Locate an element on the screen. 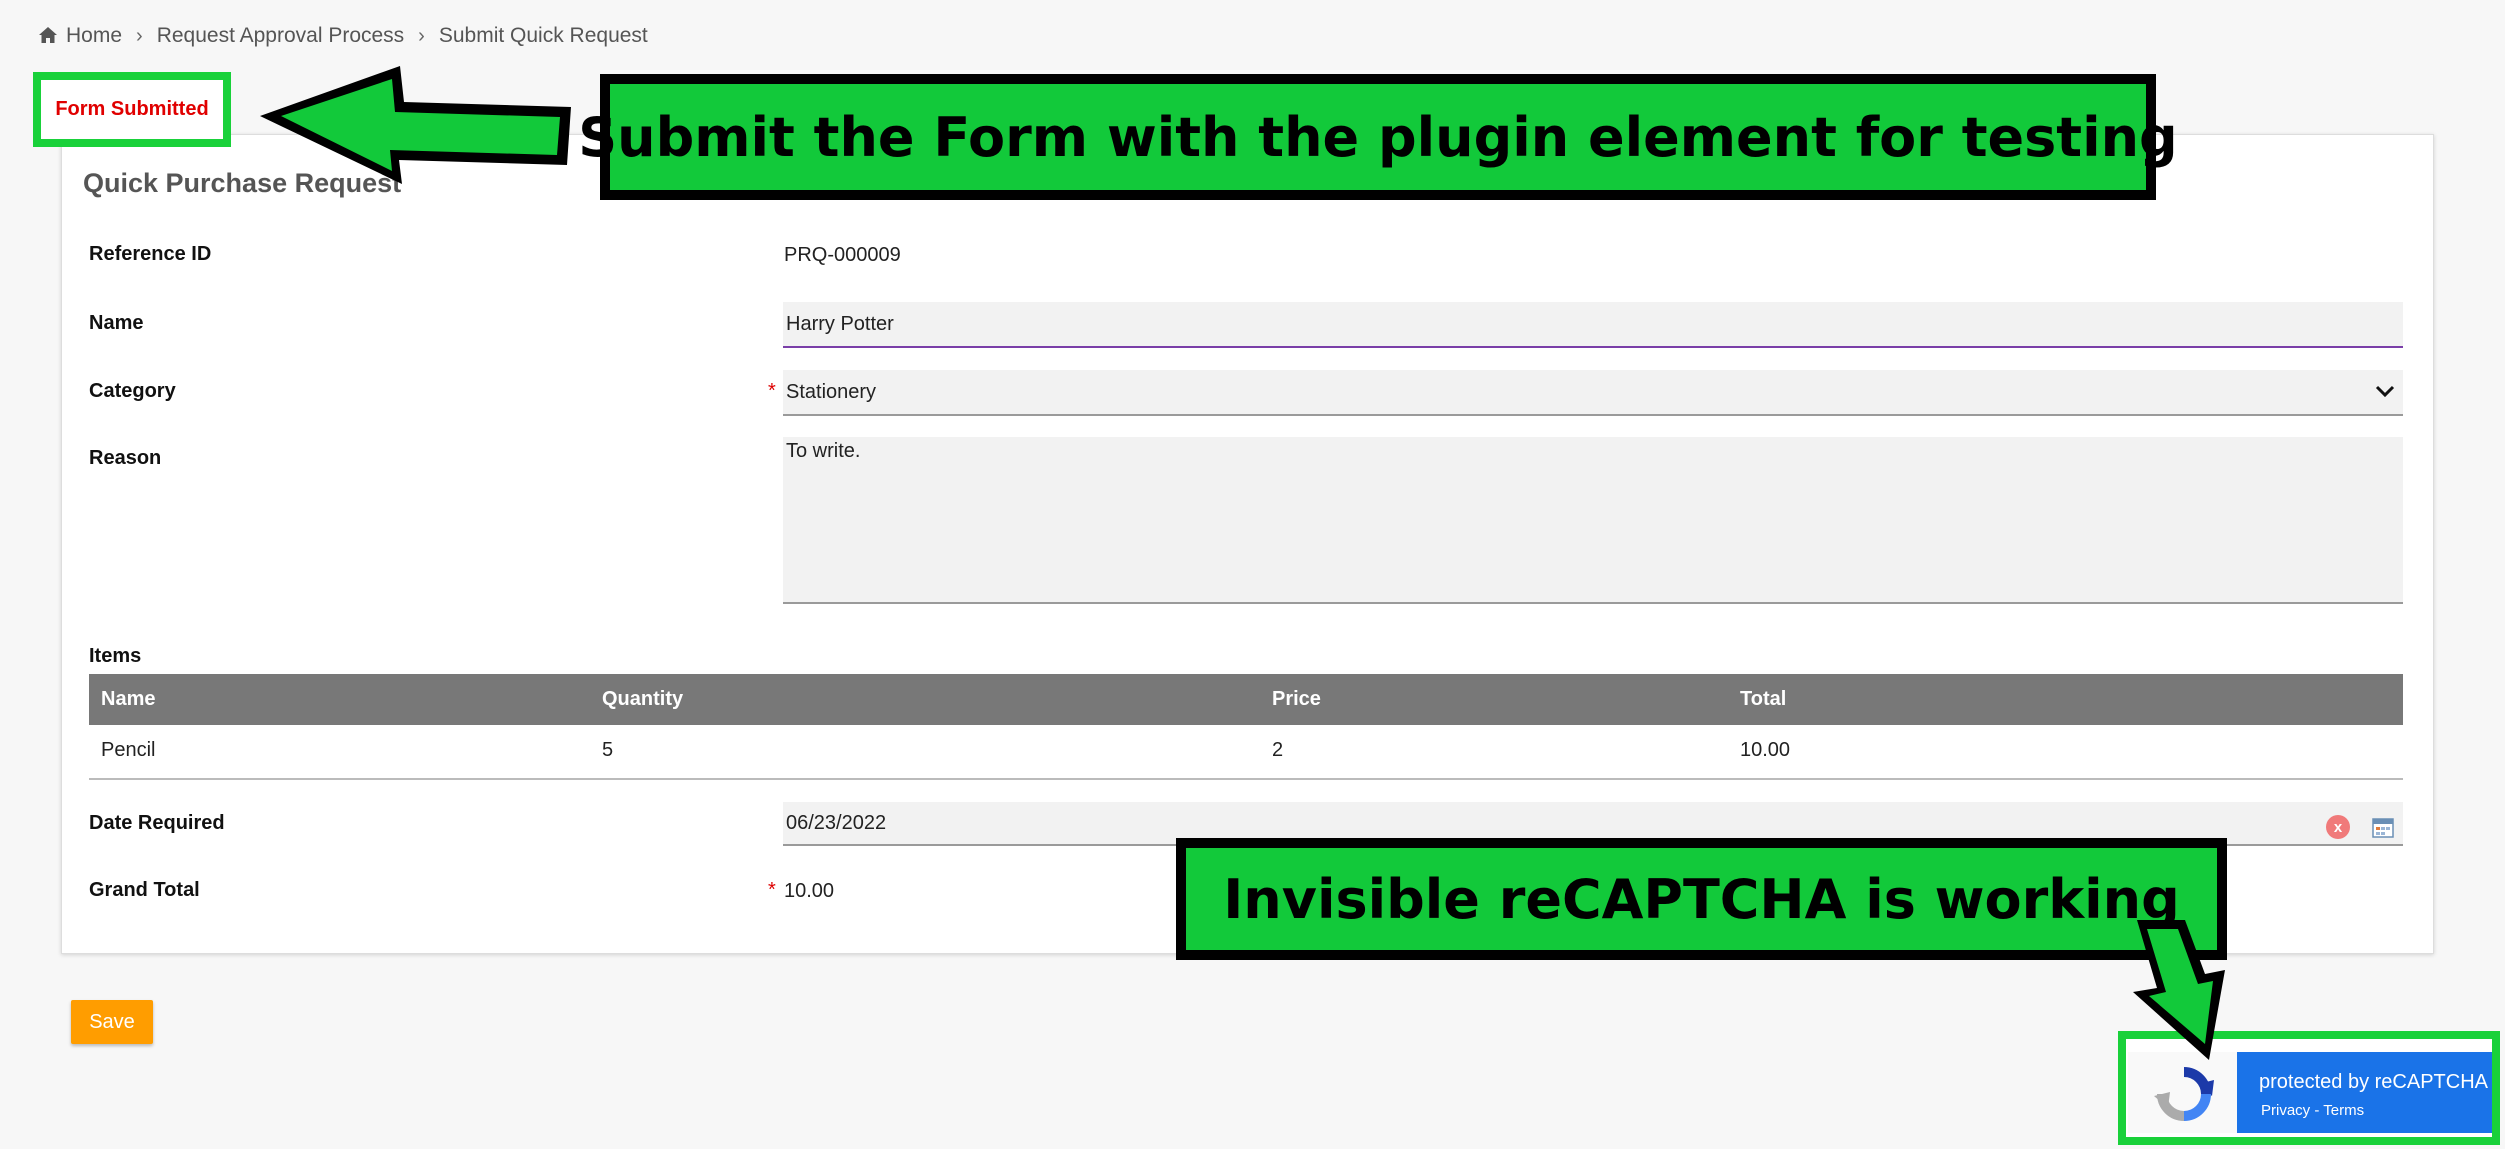 Image resolution: width=2505 pixels, height=1149 pixels. reference-id-label: Reference ID is located at coordinates (150, 254).